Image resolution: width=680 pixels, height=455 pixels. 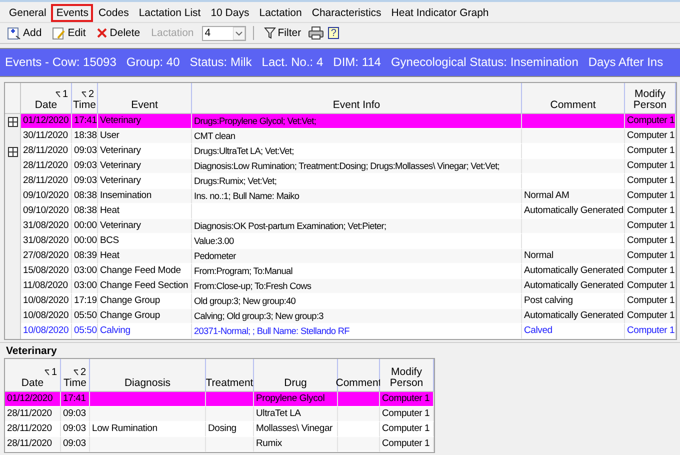 I want to click on table-cell: Change Feed Section, so click(x=145, y=286).